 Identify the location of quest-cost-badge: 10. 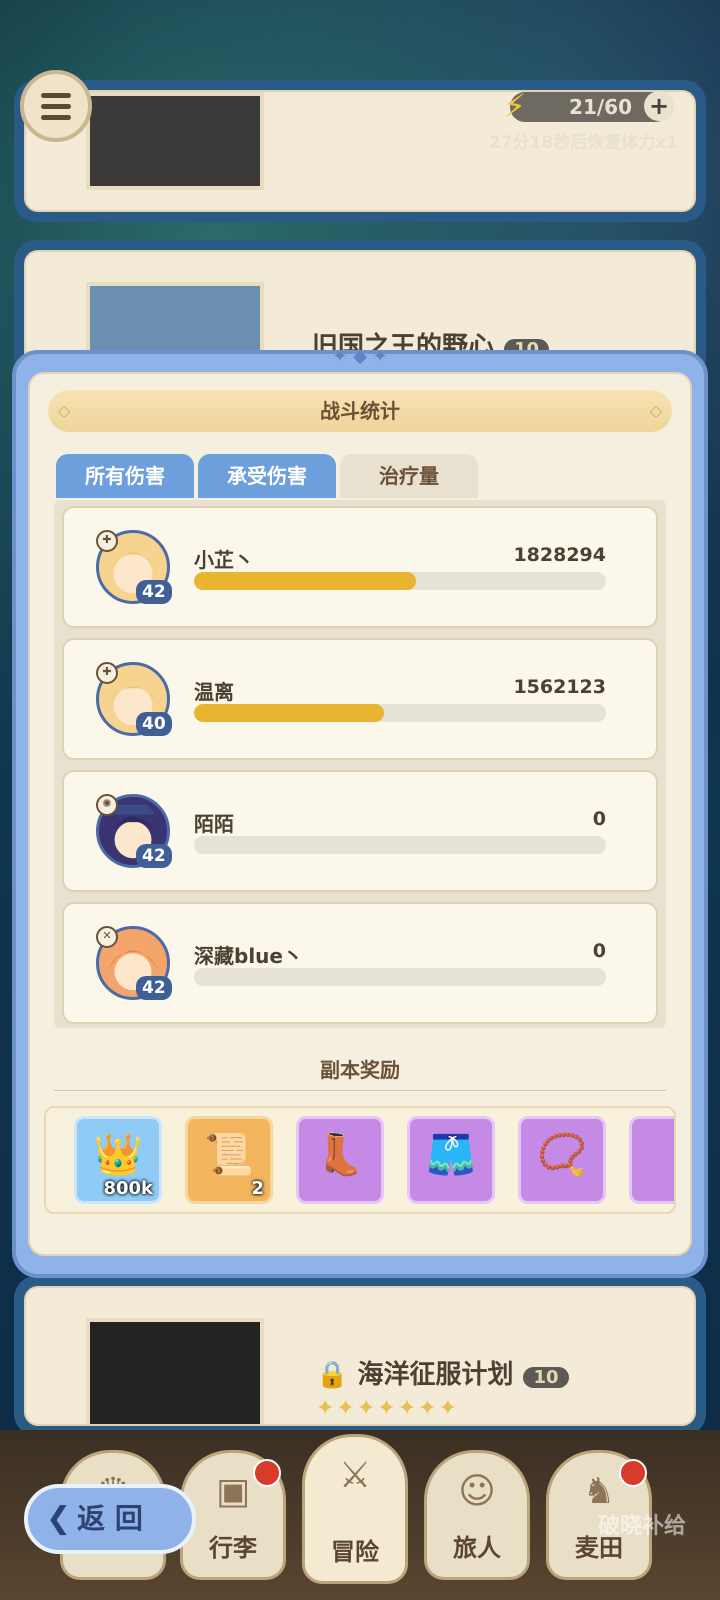
(546, 1377).